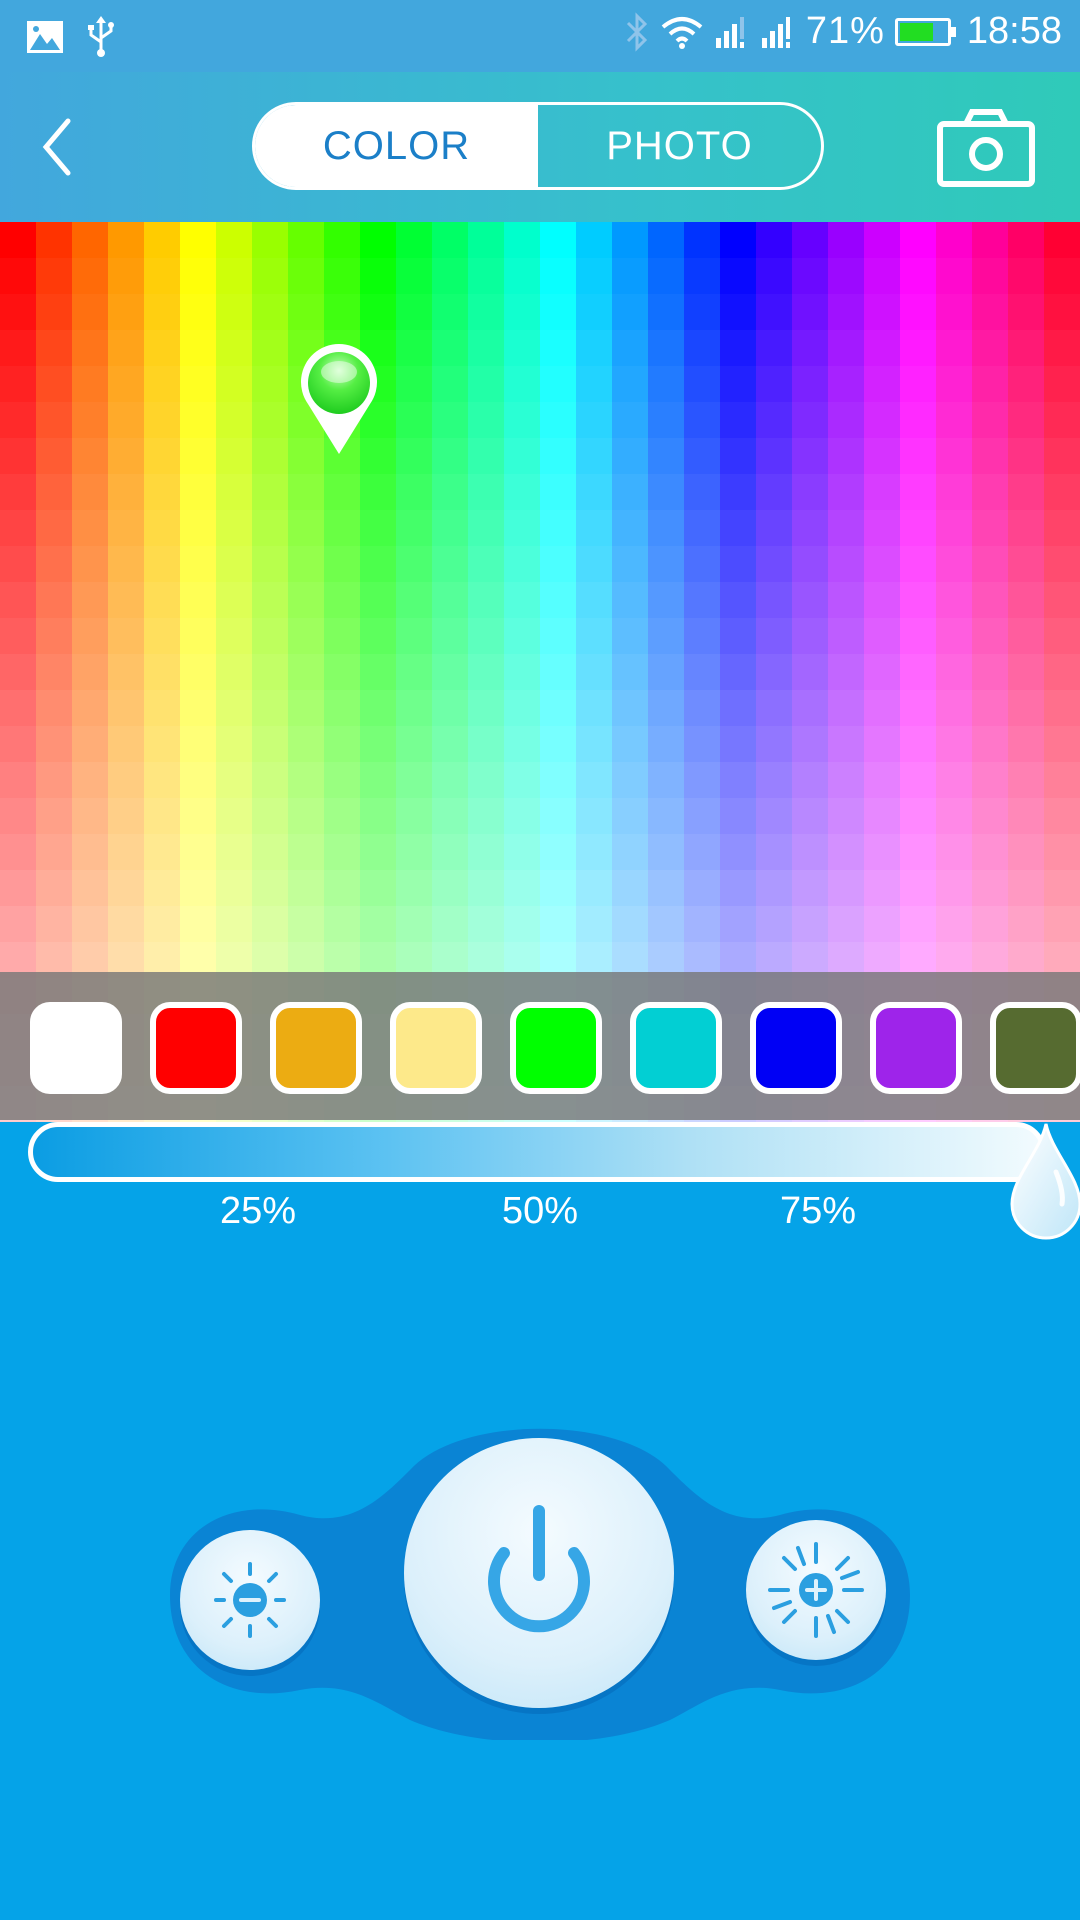  Describe the element at coordinates (1035, 1048) in the screenshot. I see `swatch-olive` at that location.